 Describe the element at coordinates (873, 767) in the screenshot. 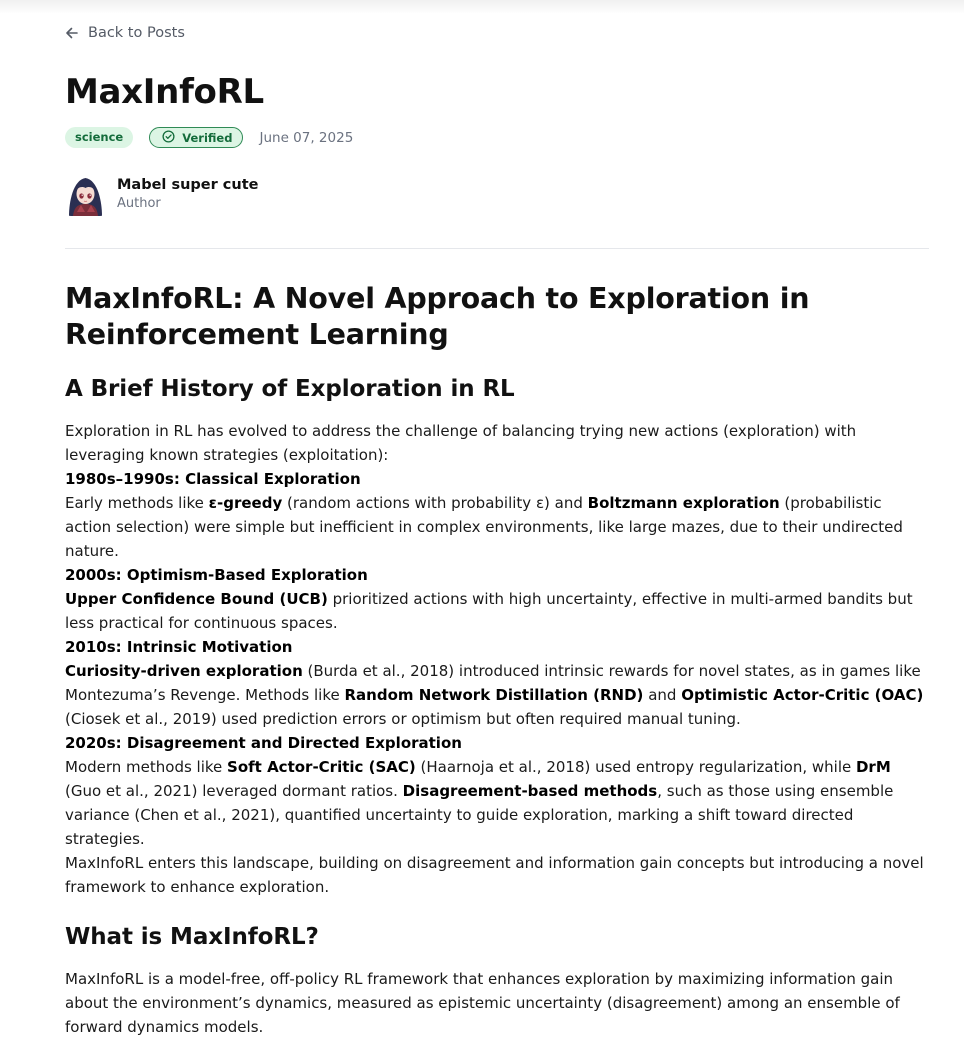

I see `bold-term: DrM` at that location.